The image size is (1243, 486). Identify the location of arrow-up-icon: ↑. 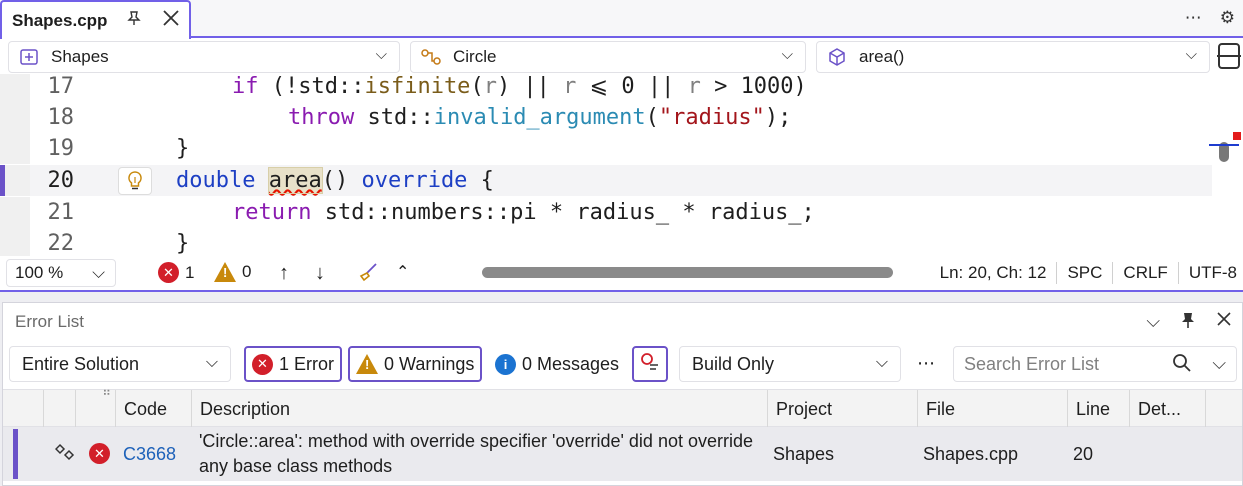
(284, 273).